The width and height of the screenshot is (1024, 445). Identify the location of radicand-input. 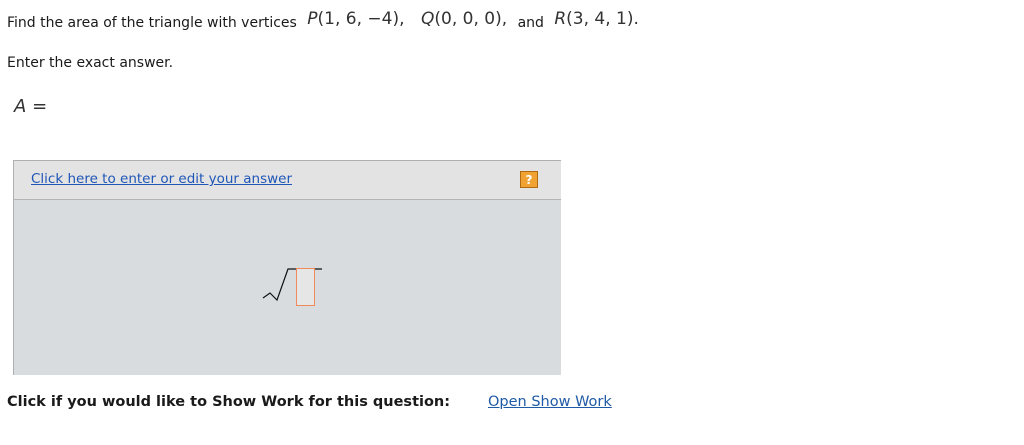
(305, 287).